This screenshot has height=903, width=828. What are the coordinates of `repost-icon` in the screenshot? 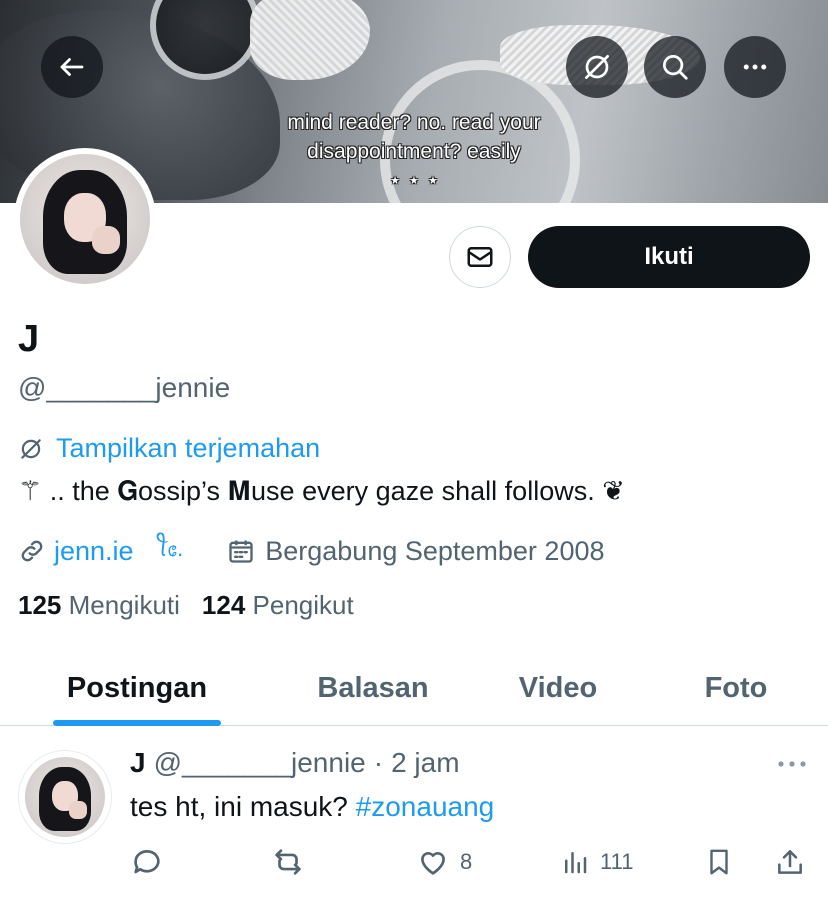 It's located at (288, 862).